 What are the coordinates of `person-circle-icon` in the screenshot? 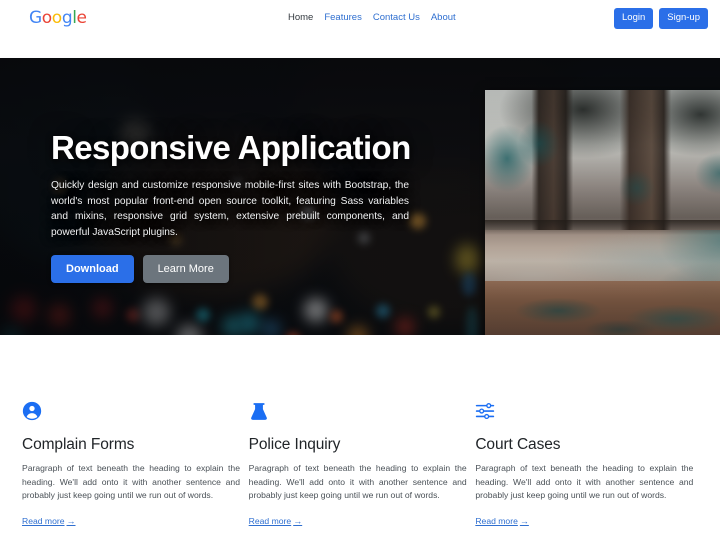 It's located at (135, 413).